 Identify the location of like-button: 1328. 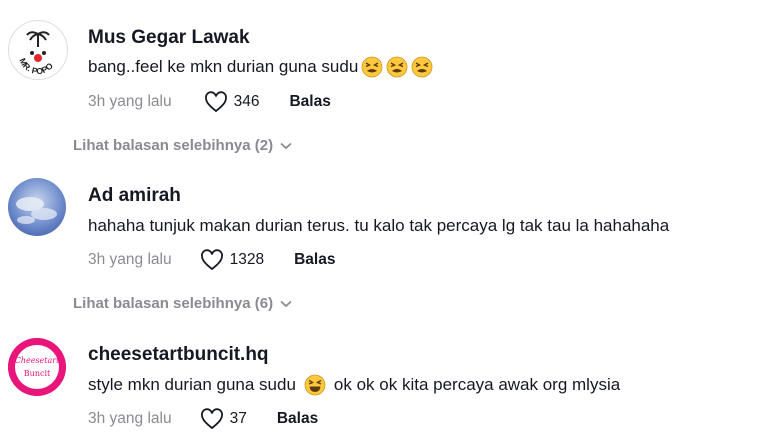
(232, 260).